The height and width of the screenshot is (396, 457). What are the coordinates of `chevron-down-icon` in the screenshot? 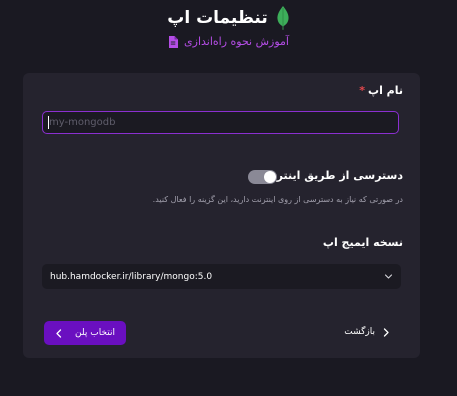 It's located at (388, 276).